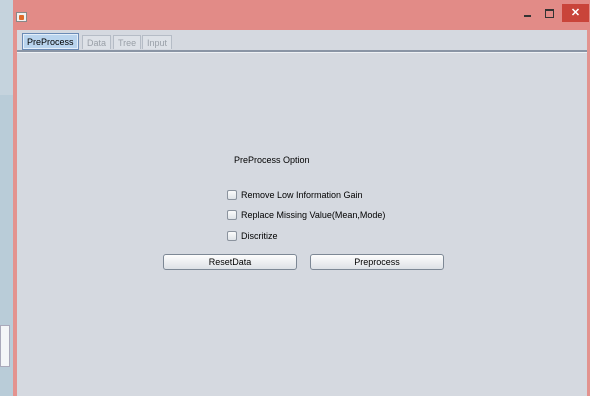  Describe the element at coordinates (21, 17) in the screenshot. I see `java-cup-icon` at that location.